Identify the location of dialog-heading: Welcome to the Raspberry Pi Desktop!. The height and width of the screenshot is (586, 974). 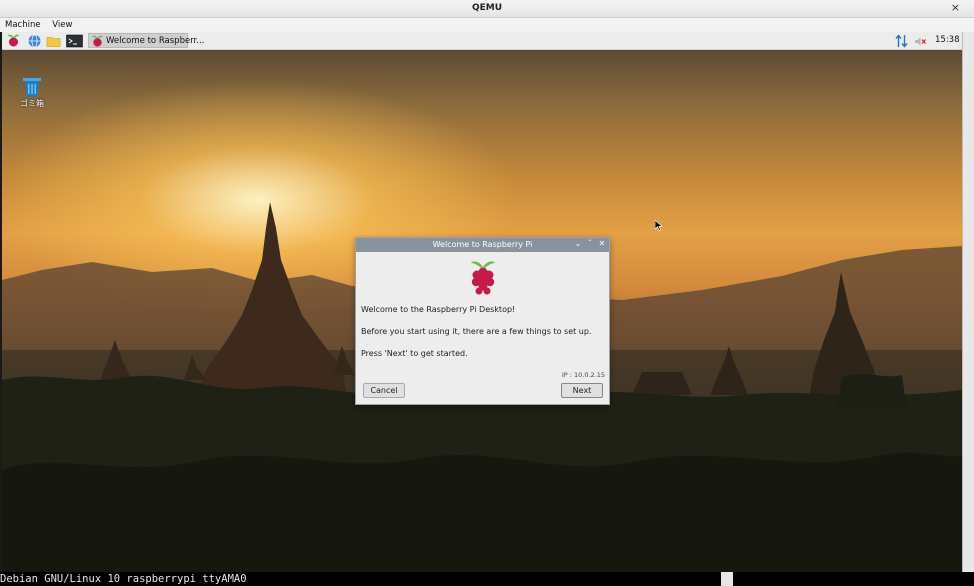
(438, 309).